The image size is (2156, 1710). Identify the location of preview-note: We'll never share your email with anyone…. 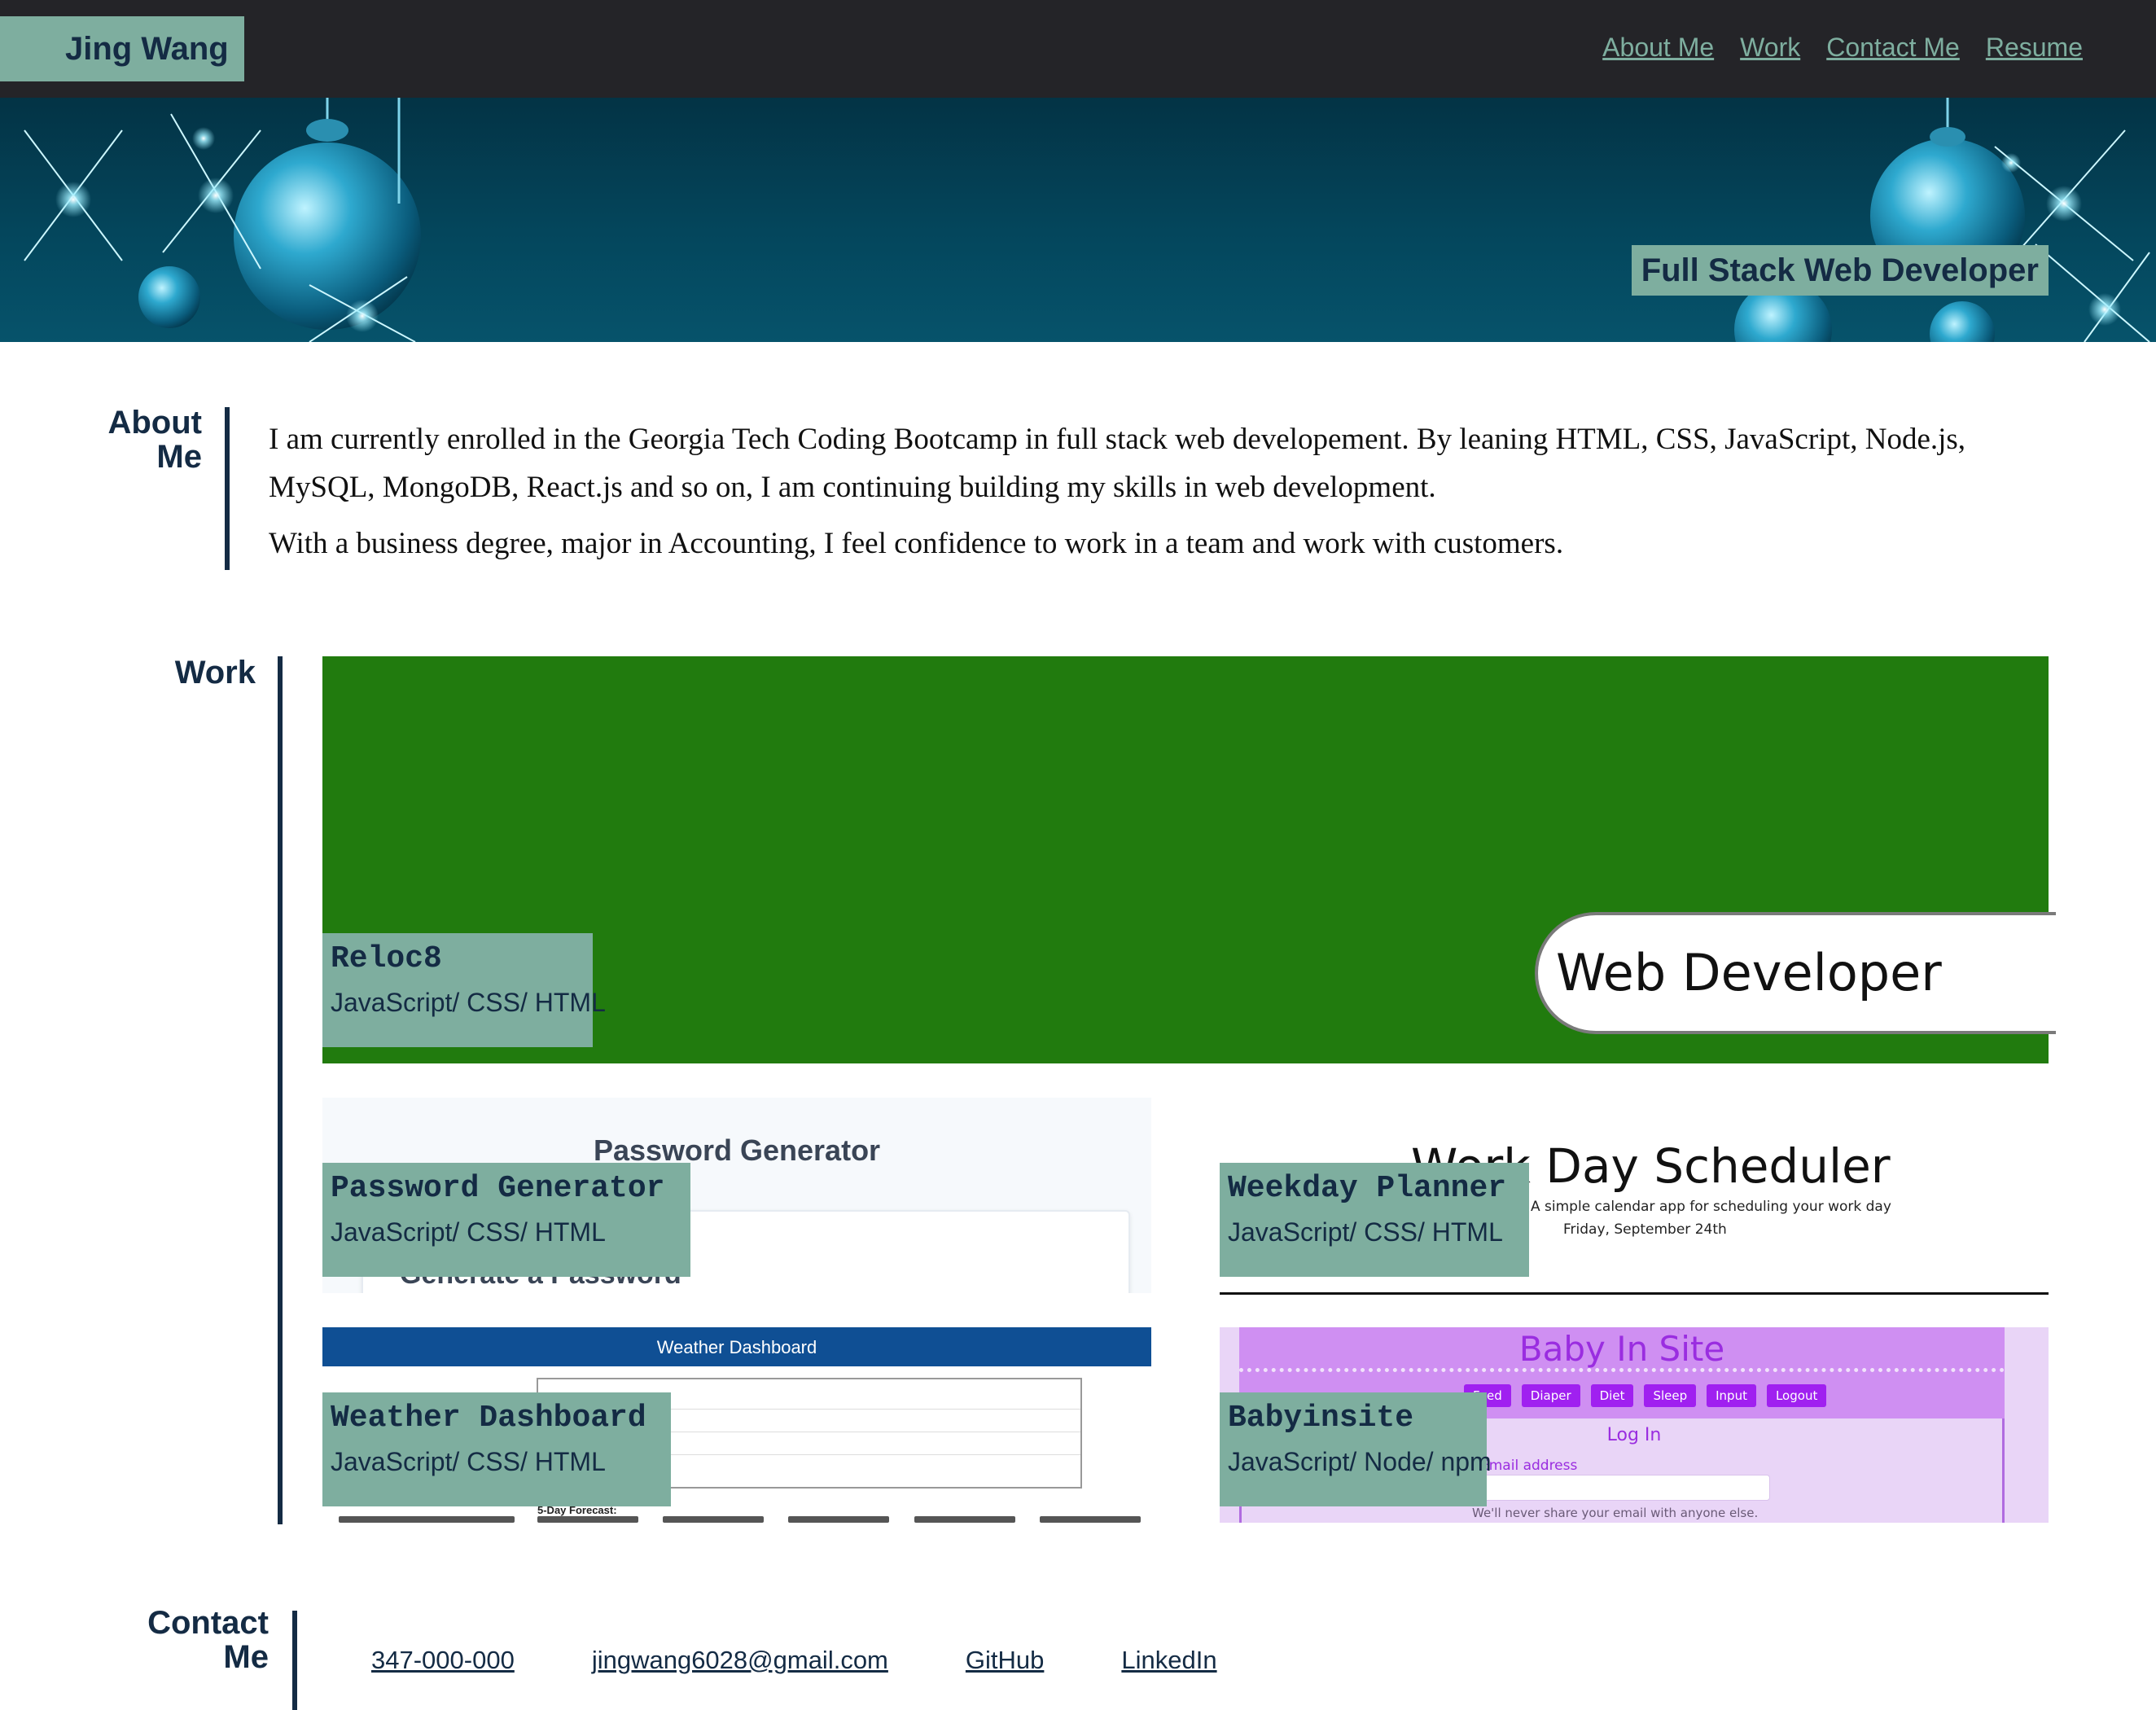
(1616, 1513).